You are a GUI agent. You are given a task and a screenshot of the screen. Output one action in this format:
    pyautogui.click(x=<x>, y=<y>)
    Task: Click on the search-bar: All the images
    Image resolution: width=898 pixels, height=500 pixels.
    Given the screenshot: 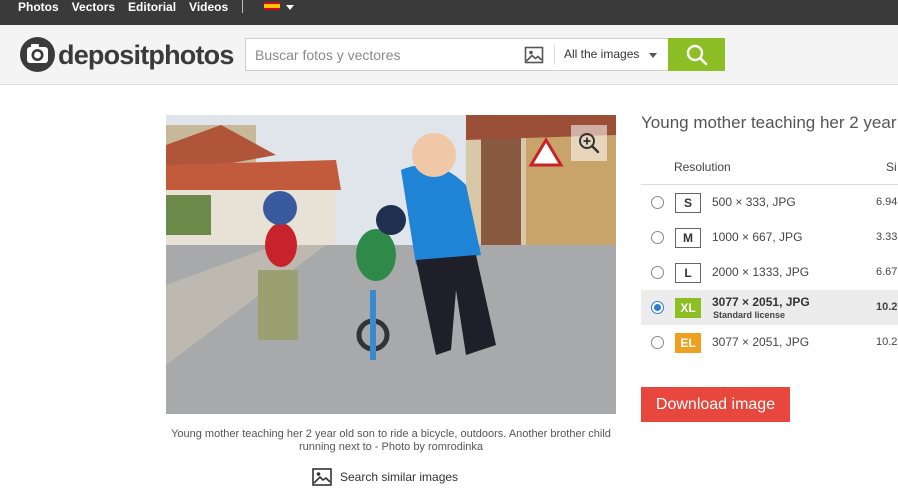 What is the action you would take?
    pyautogui.click(x=485, y=54)
    